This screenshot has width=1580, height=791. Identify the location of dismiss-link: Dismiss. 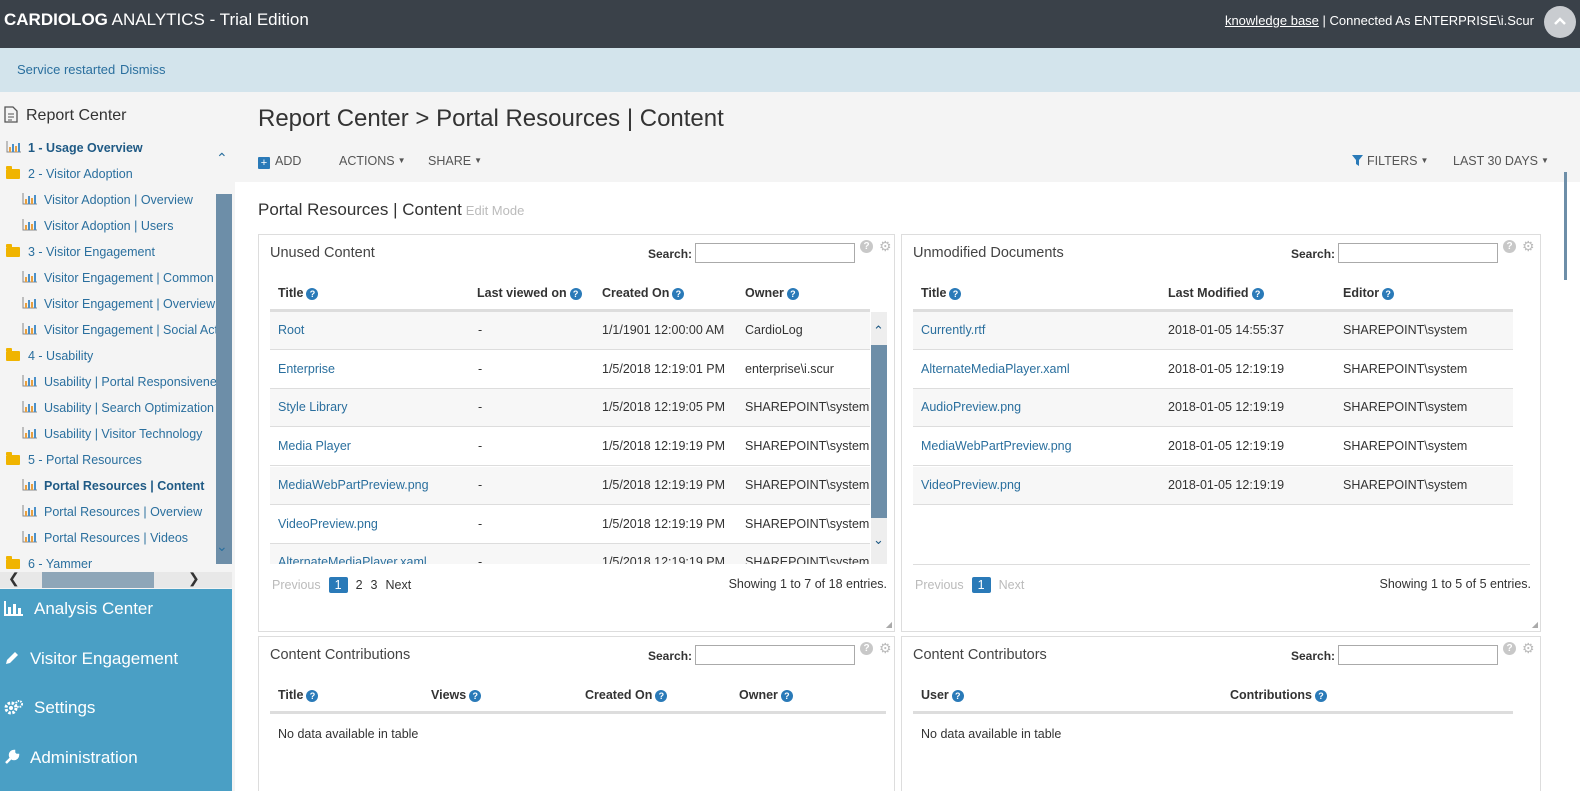
(143, 69).